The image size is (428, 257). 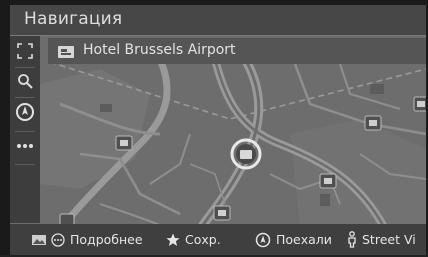 I want to click on compass-button, so click(x=25, y=112).